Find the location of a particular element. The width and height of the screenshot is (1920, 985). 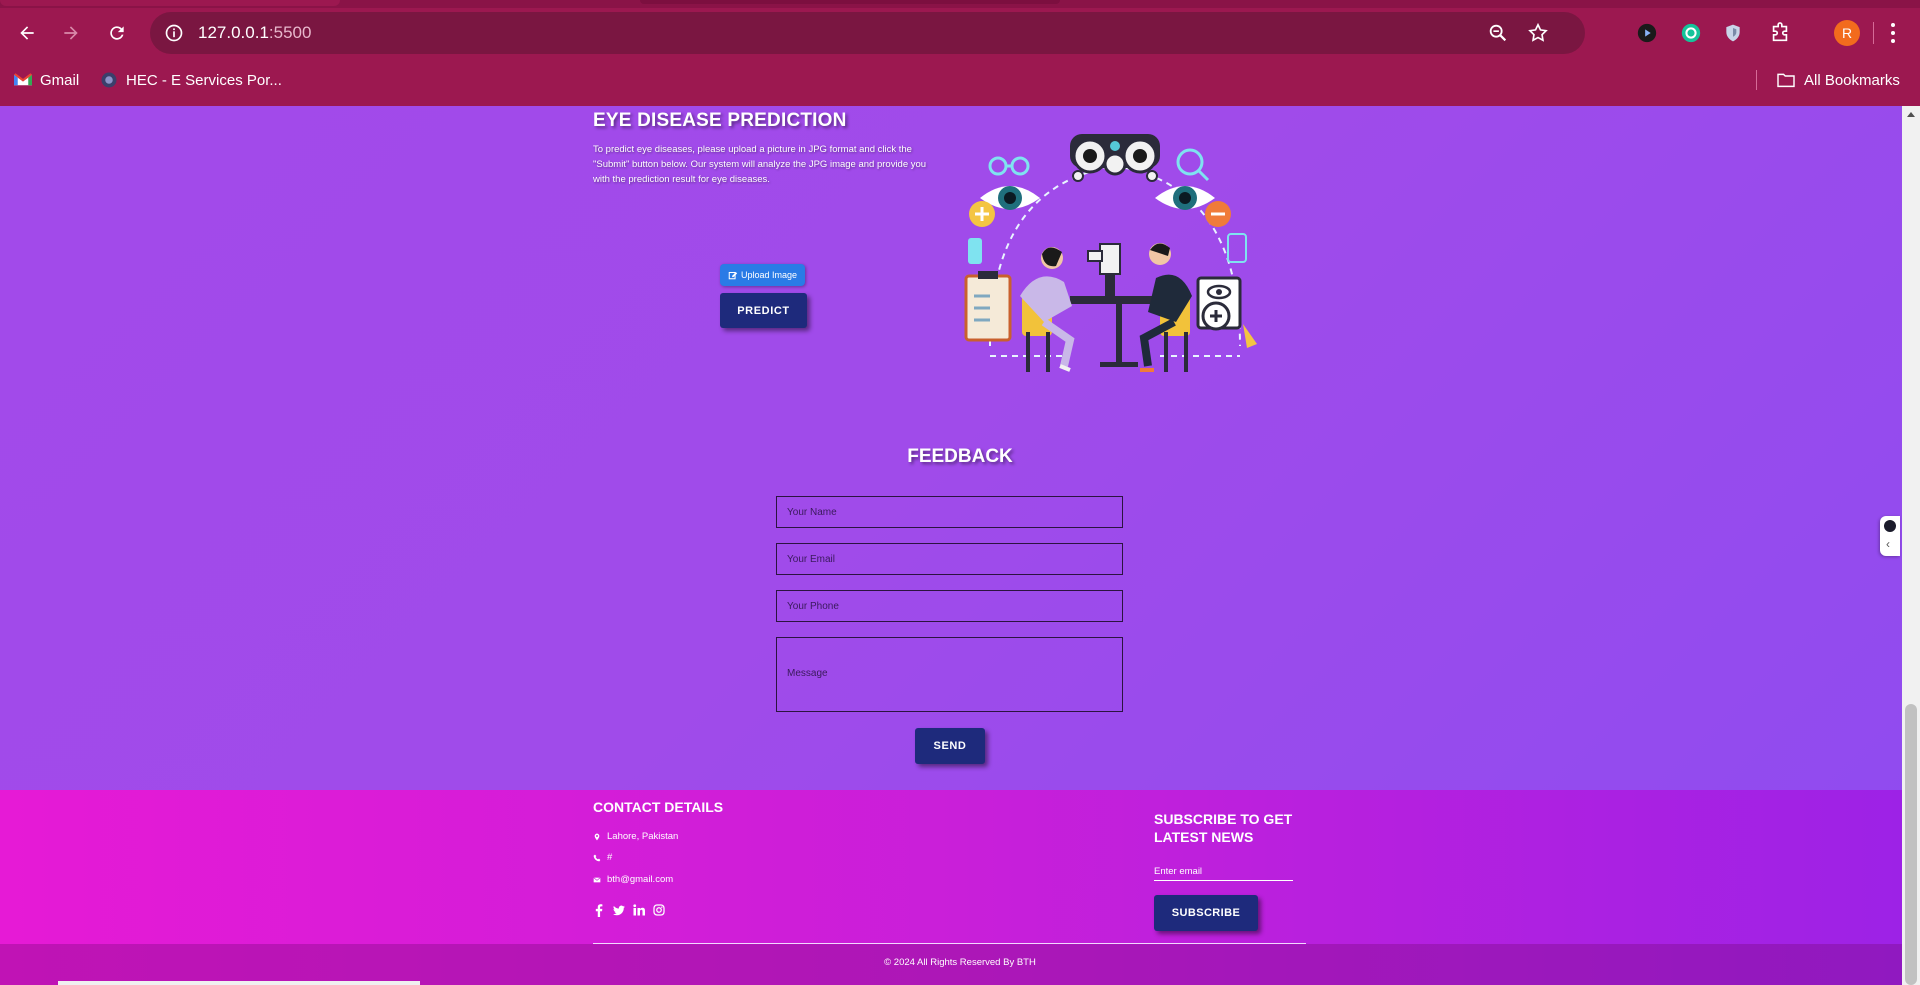

instagram-icon is located at coordinates (659, 910).